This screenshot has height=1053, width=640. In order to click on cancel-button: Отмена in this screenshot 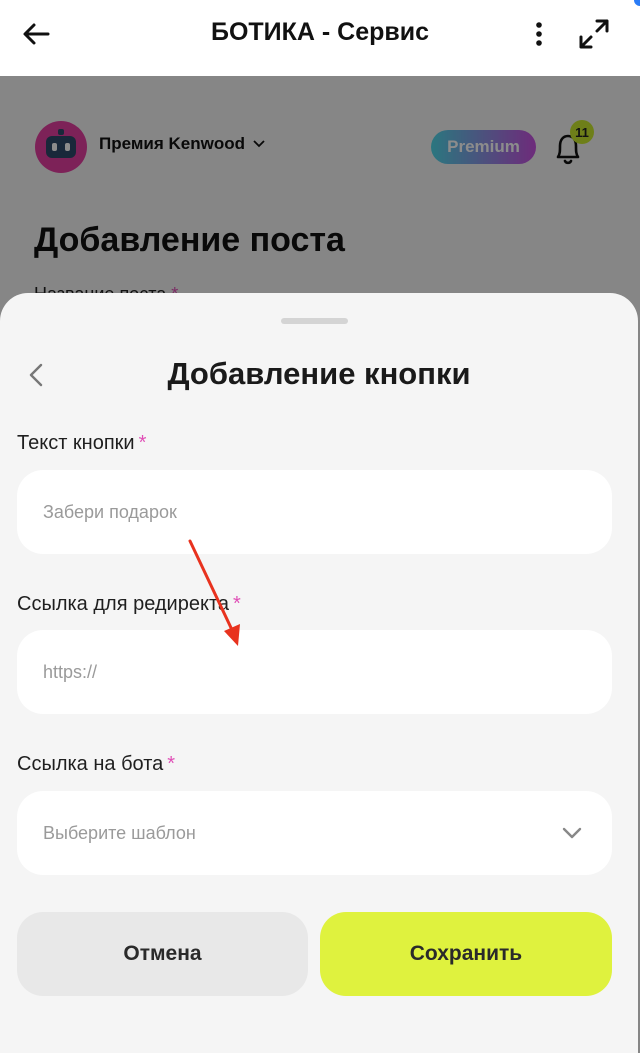, I will do `click(162, 954)`.